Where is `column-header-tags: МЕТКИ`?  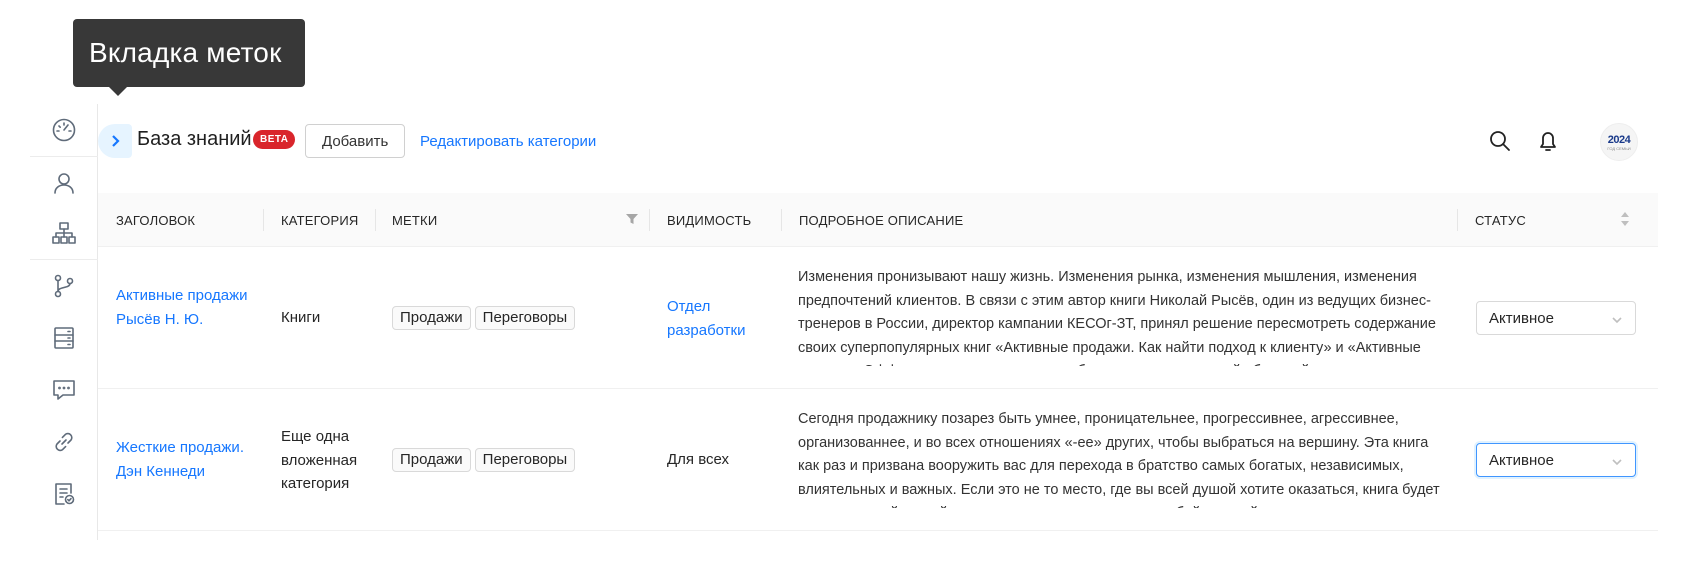 column-header-tags: МЕТКИ is located at coordinates (414, 220).